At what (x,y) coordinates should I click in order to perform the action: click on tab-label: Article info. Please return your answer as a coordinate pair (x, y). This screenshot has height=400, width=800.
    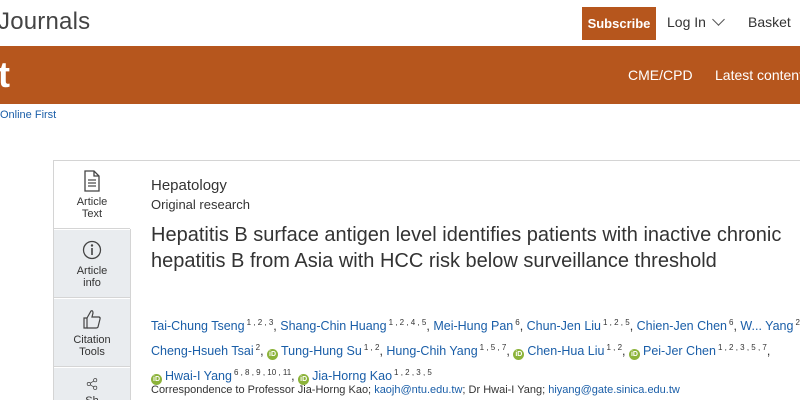
    Looking at the image, I should click on (92, 277).